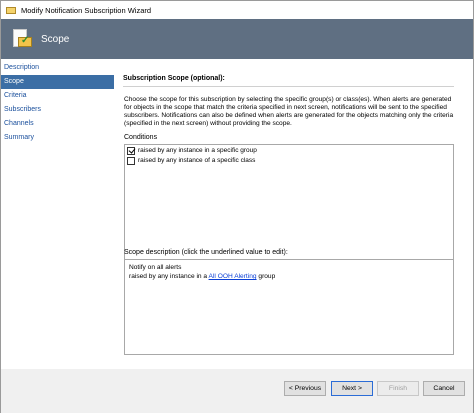 This screenshot has height=413, width=474. I want to click on cancel-button: Cancel, so click(444, 388).